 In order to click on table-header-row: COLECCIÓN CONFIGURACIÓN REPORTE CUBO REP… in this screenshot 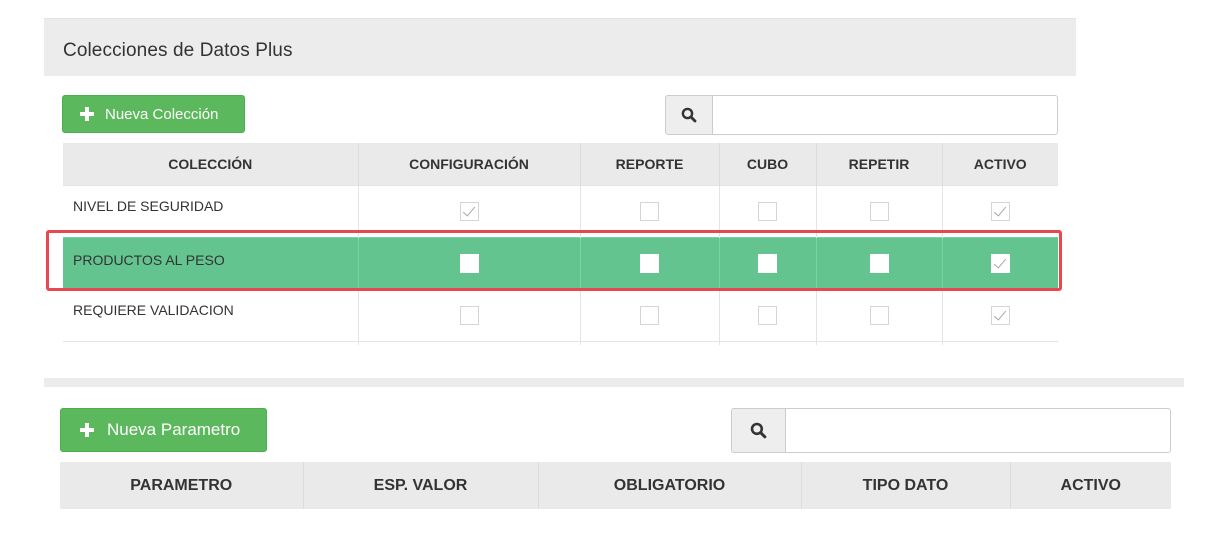, I will do `click(560, 164)`.